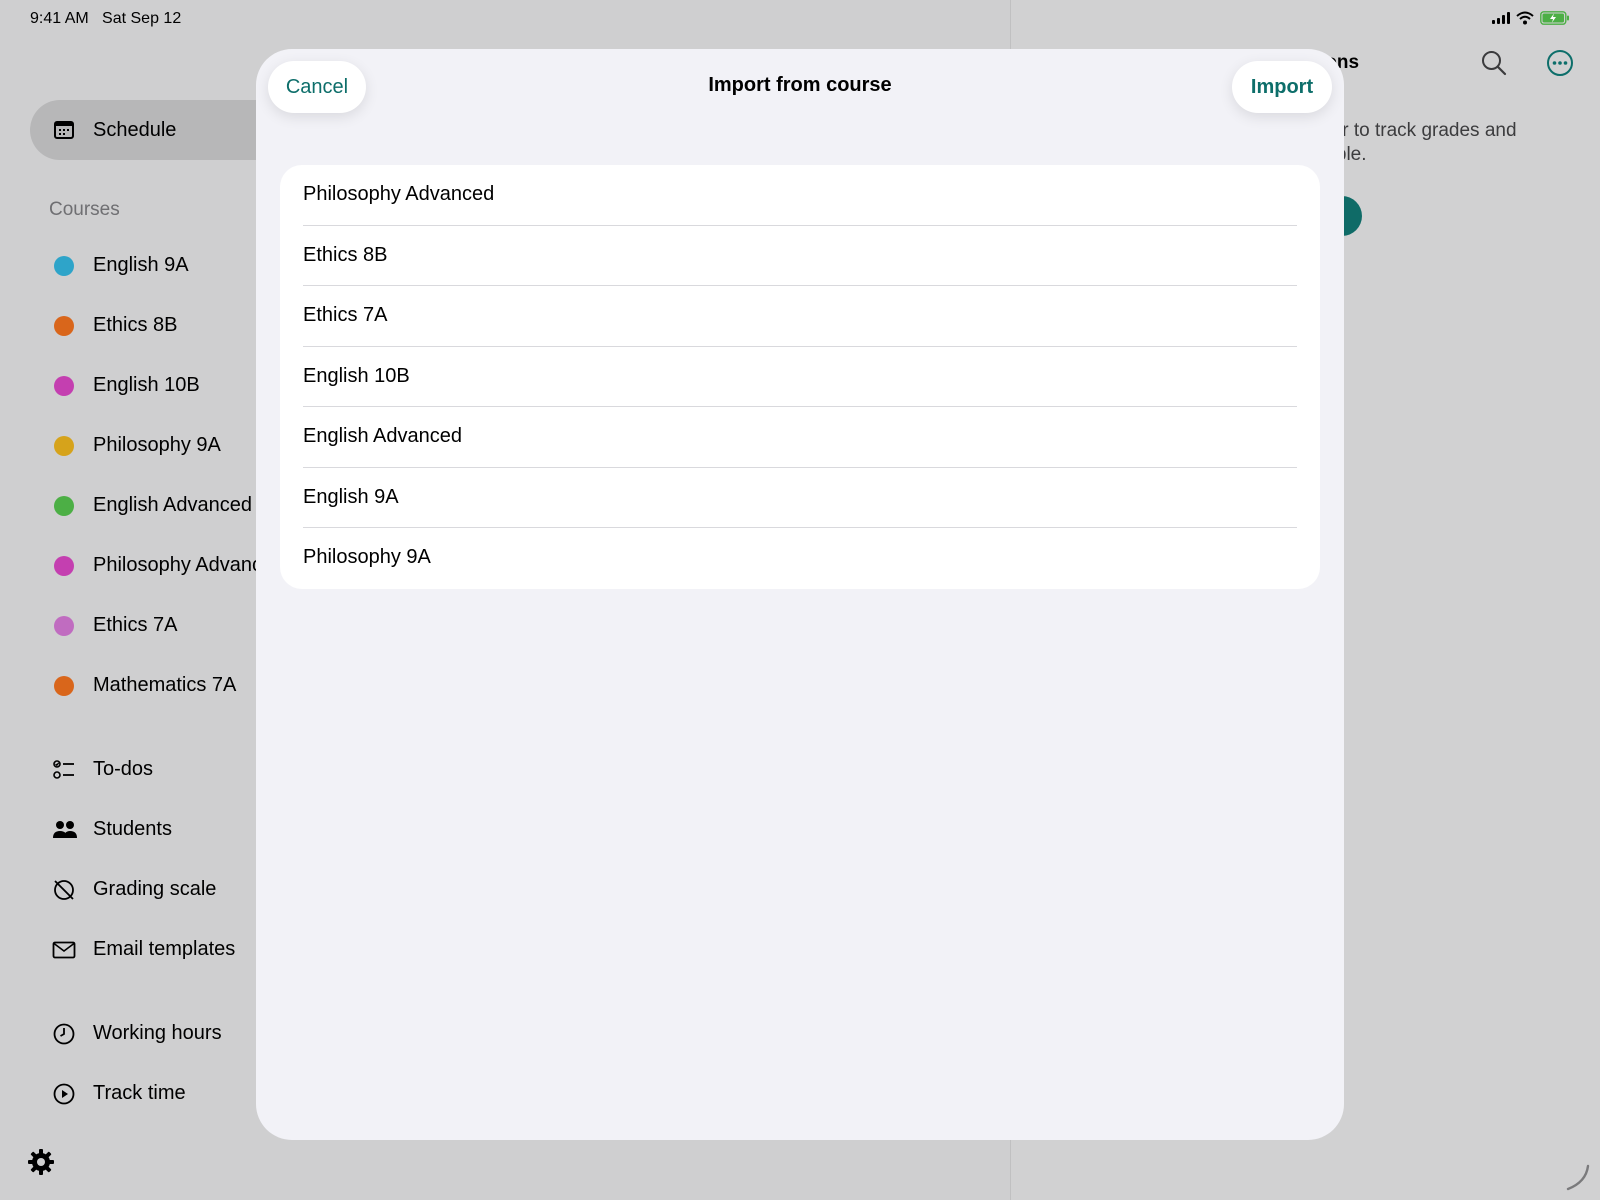 This screenshot has width=1600, height=1200. What do you see at coordinates (1501, 18) in the screenshot?
I see `cellular-signal-icon` at bounding box center [1501, 18].